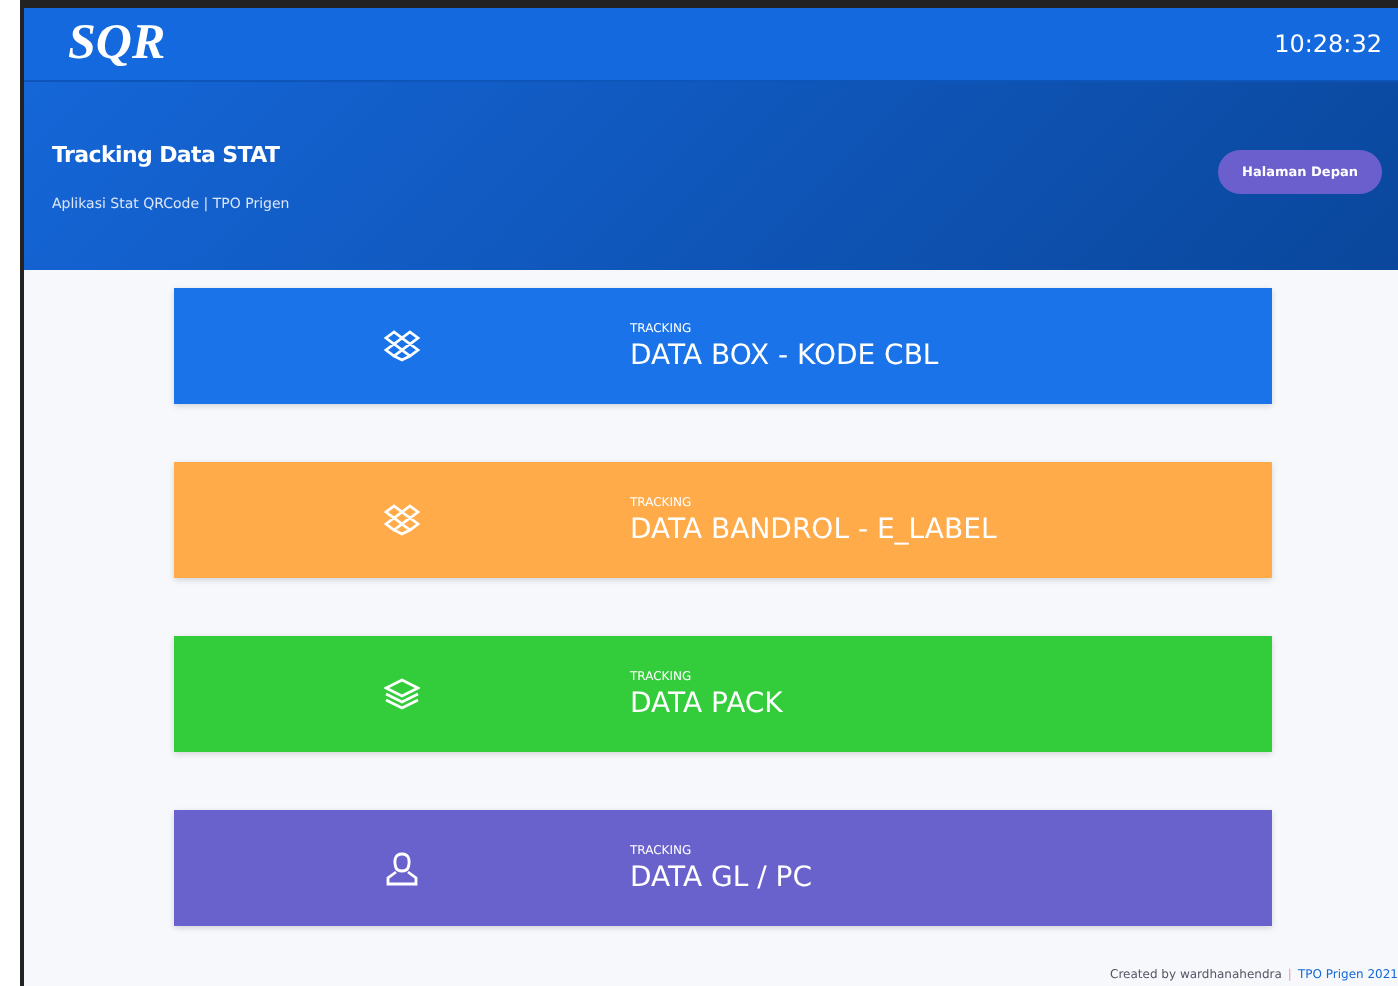 The image size is (1398, 986). I want to click on person-icon, so click(402, 868).